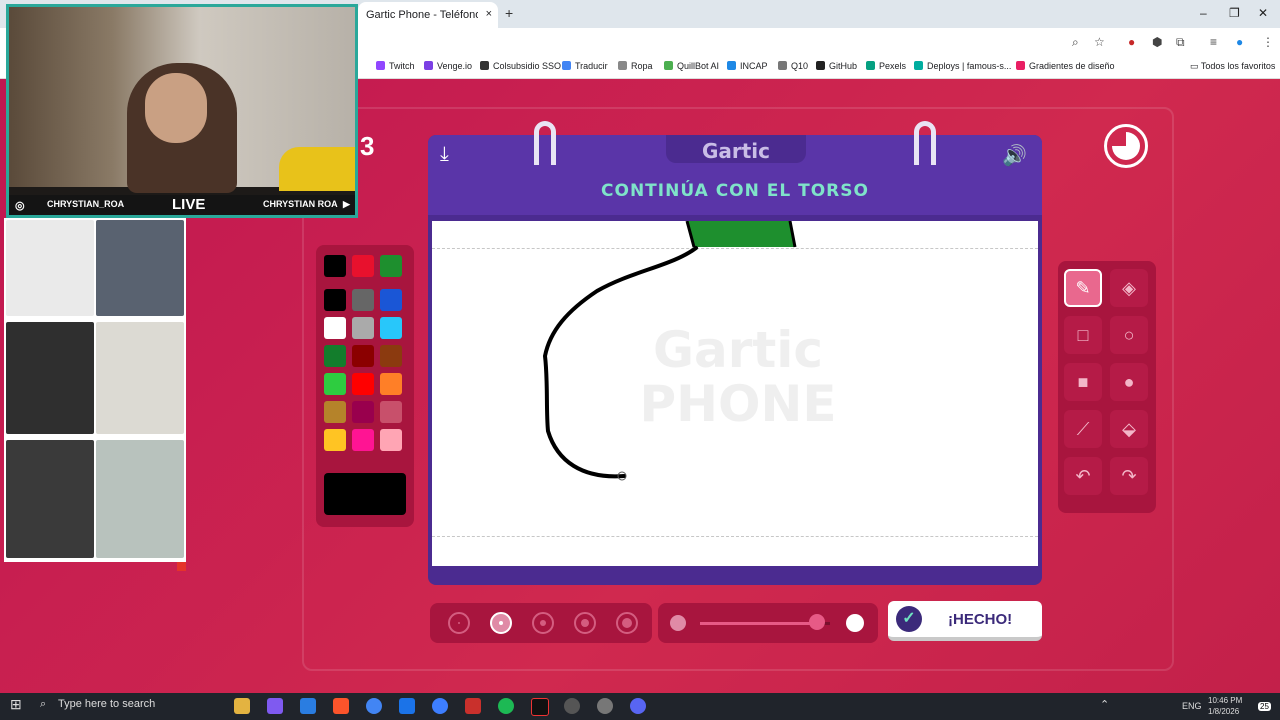 The width and height of the screenshot is (1280, 720). Describe the element at coordinates (741, 234) in the screenshot. I see `green-shape` at that location.